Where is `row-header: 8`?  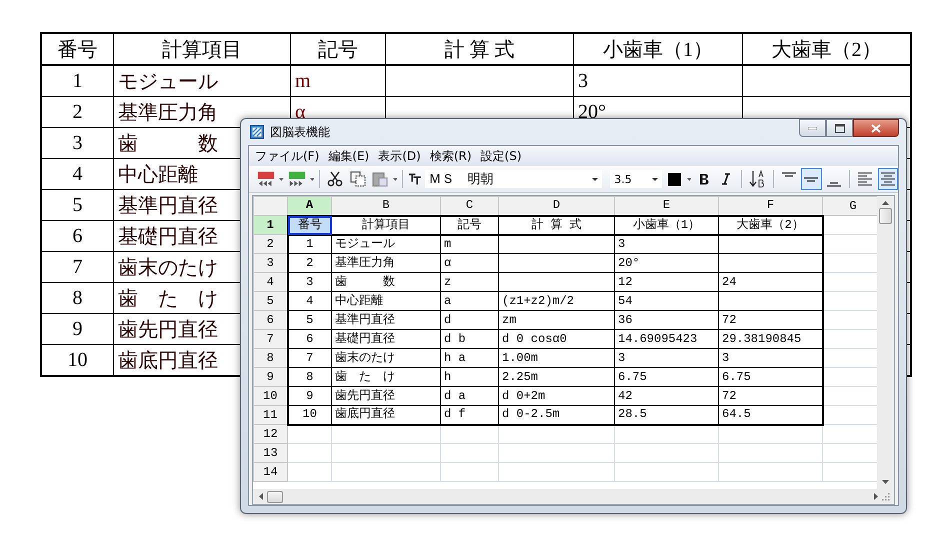 row-header: 8 is located at coordinates (271, 358).